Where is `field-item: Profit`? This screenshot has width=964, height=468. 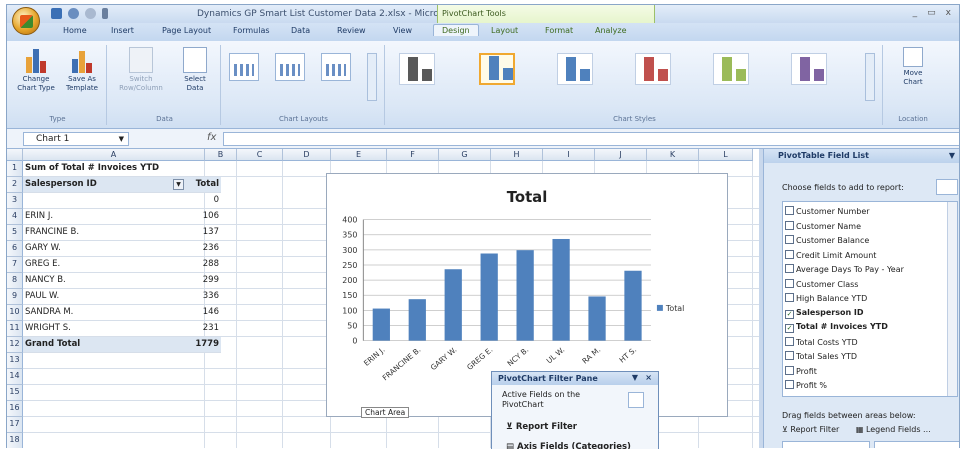
field-item: Profit is located at coordinates (801, 370).